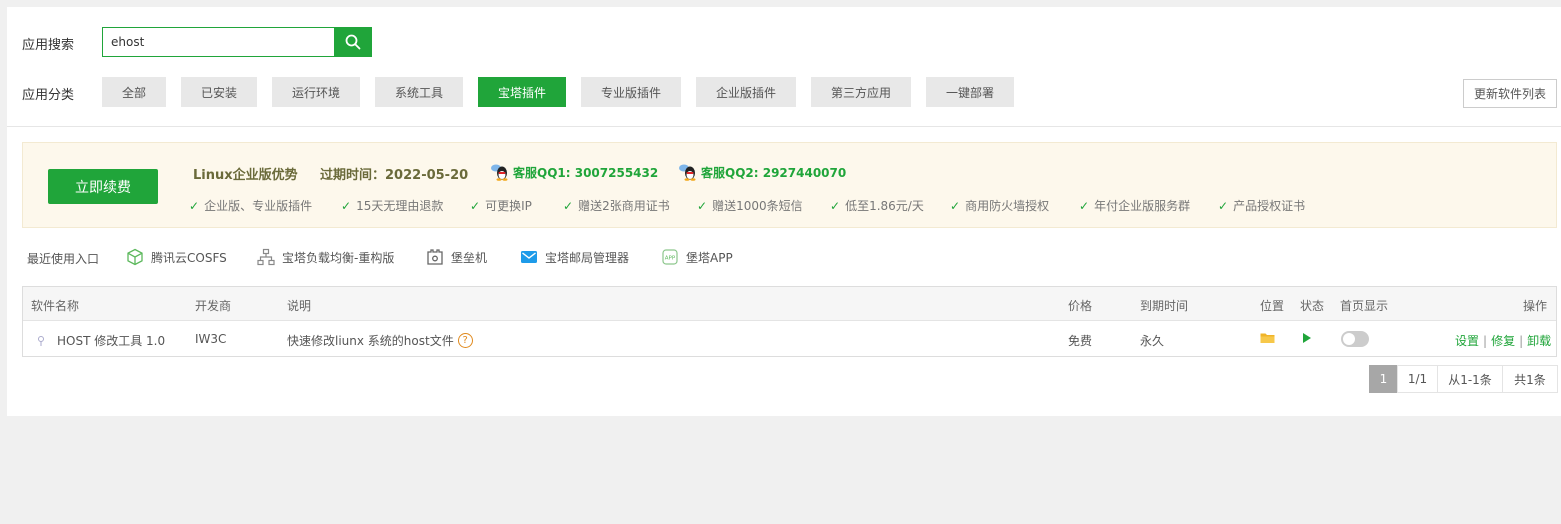 This screenshot has width=1561, height=524. Describe the element at coordinates (624, 206) in the screenshot. I see `feature-label: 赠送2张商用证书` at that location.